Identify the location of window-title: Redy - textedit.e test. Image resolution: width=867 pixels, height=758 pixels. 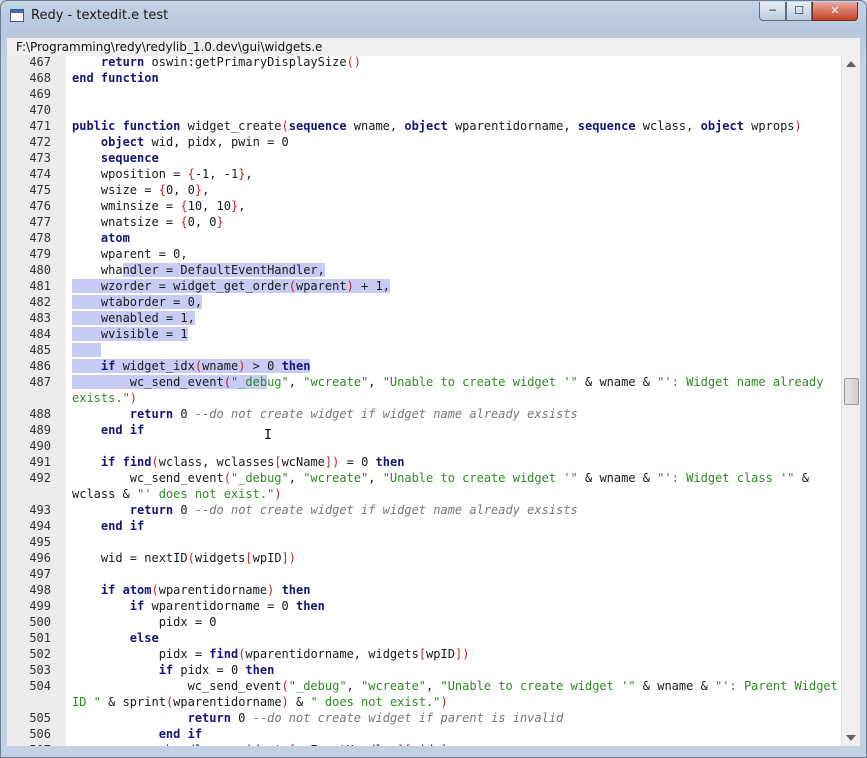
(100, 15).